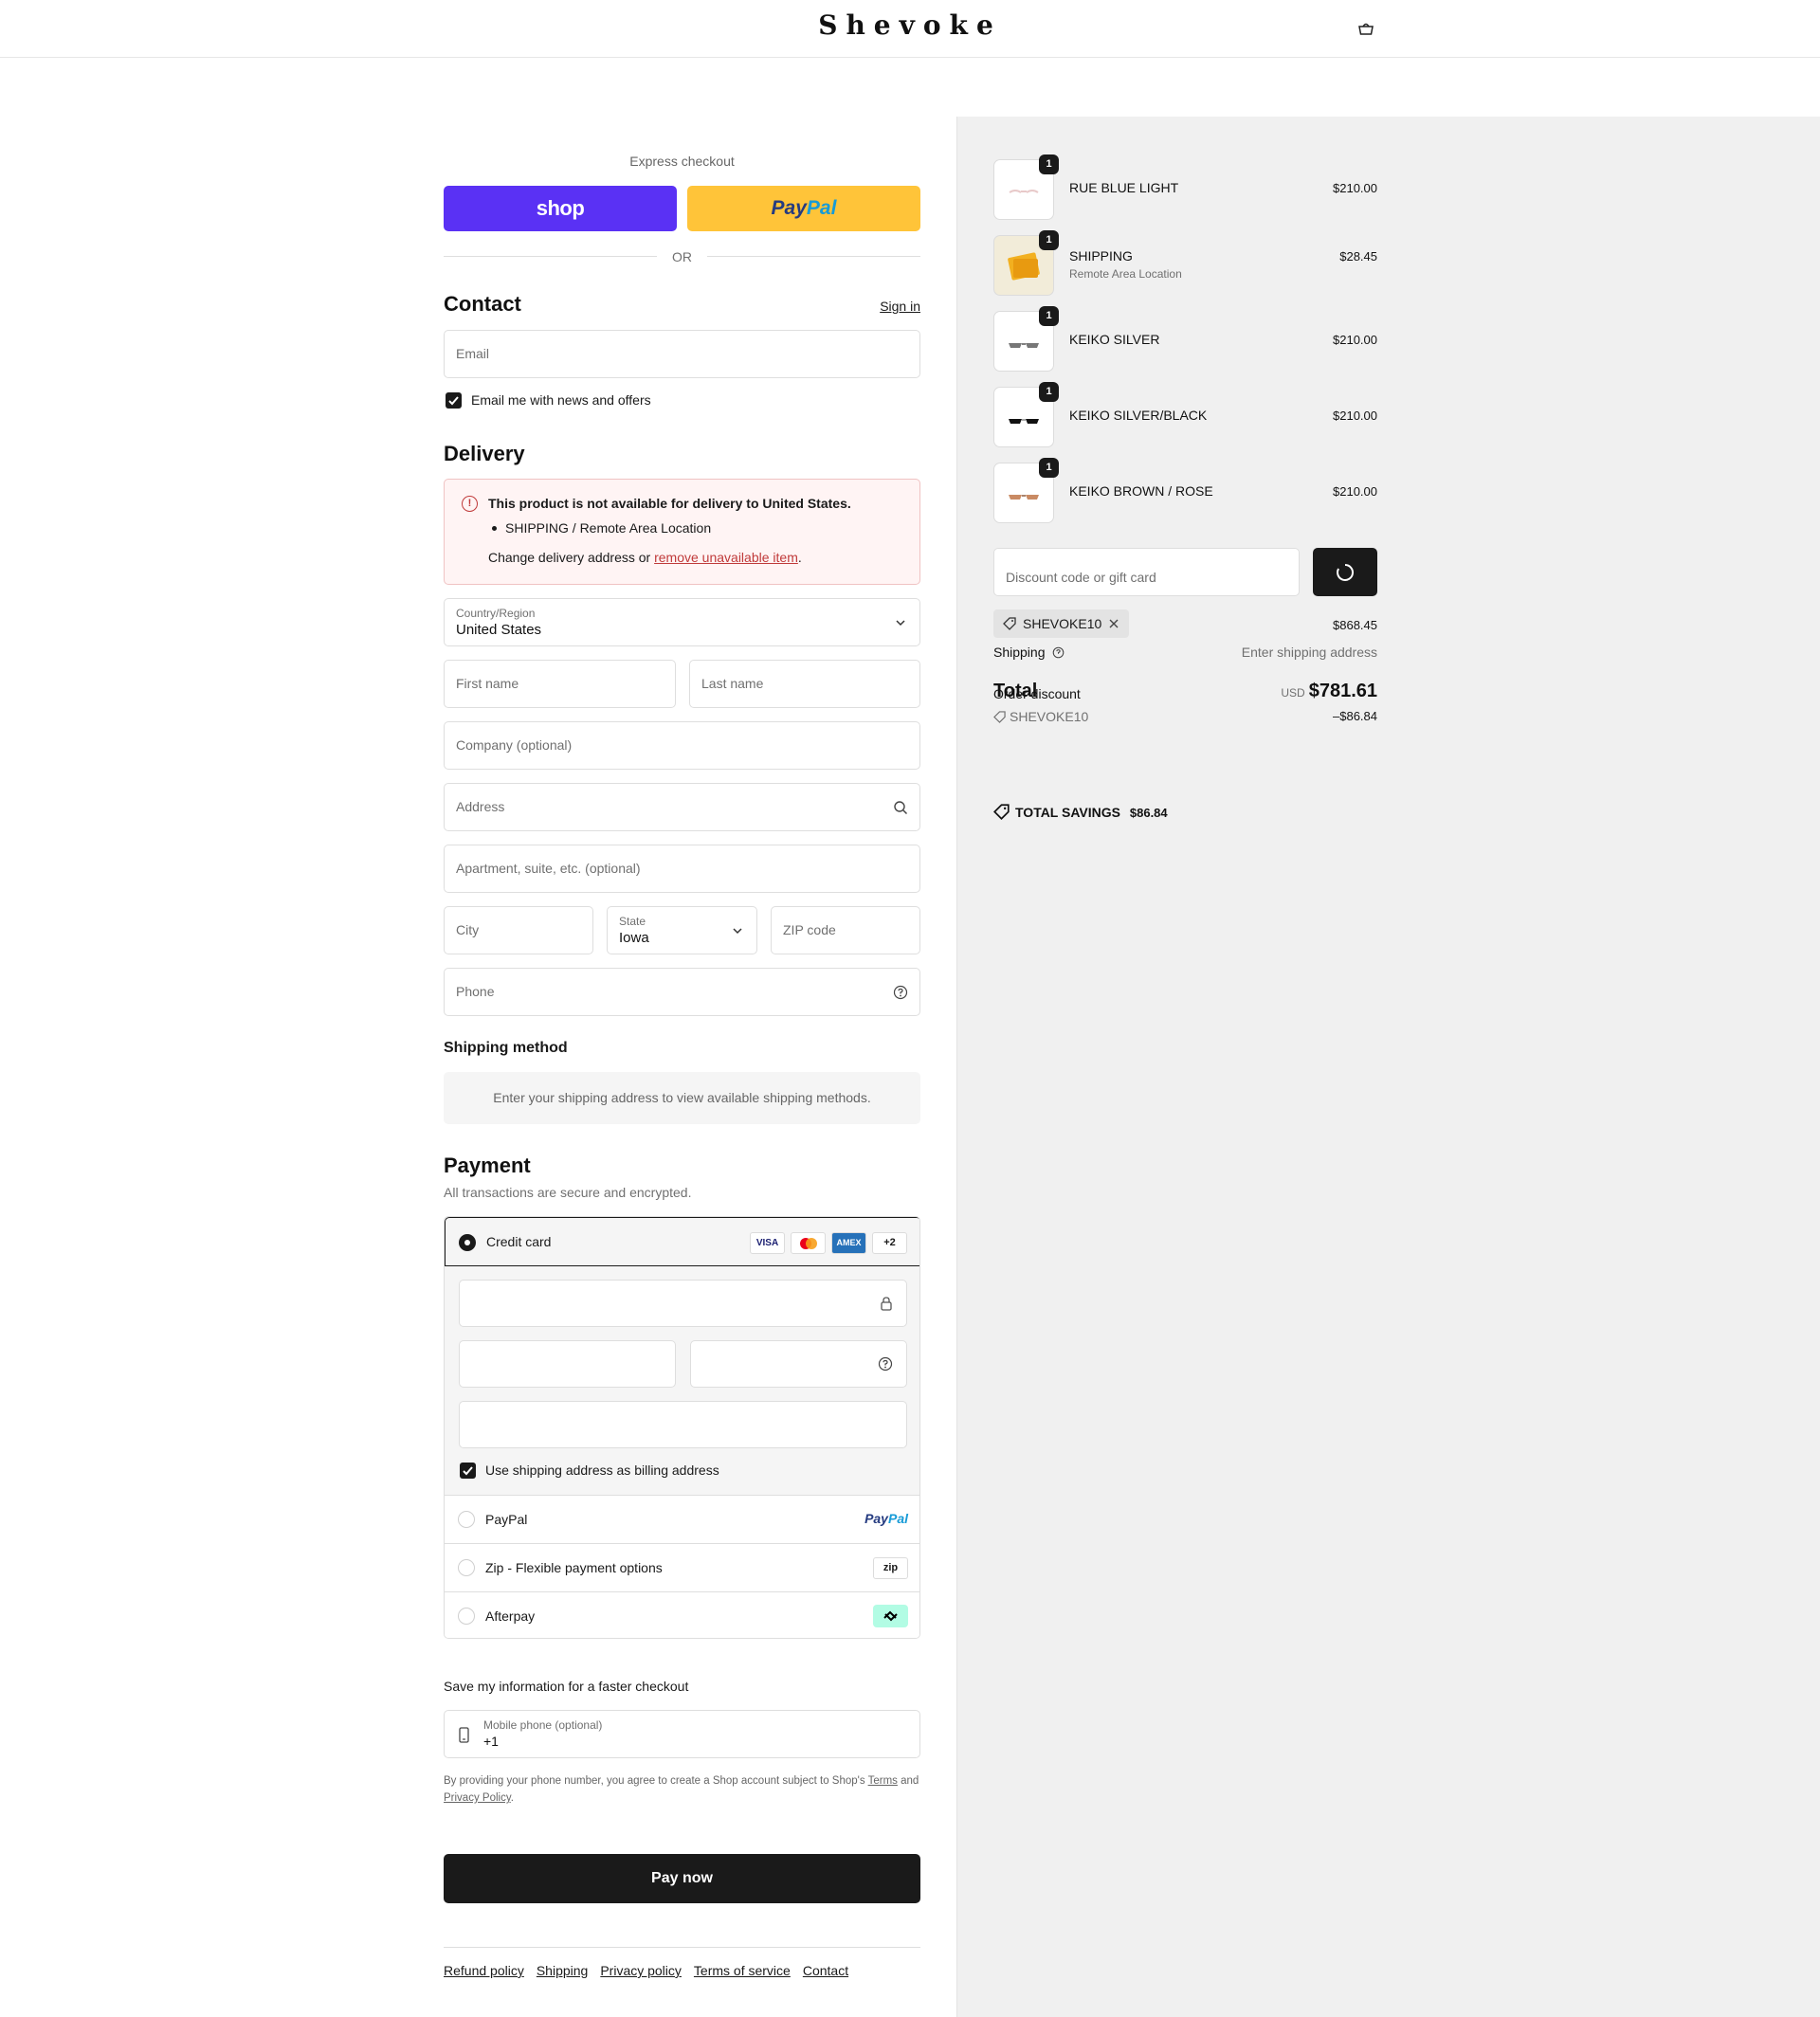 This screenshot has height=2017, width=1820. I want to click on chevron-down-icon, so click(900, 622).